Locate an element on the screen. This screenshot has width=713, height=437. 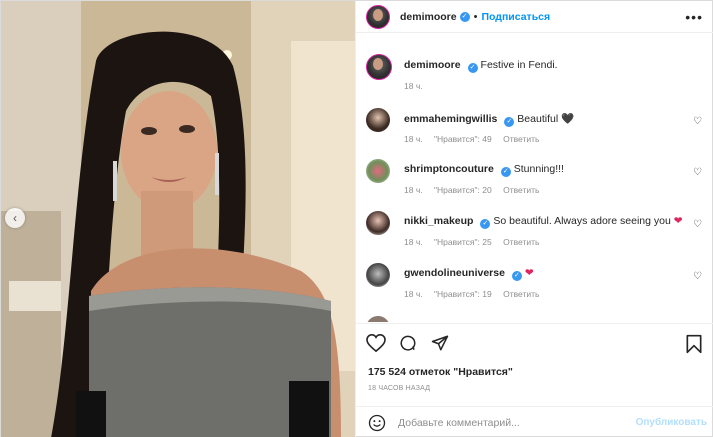
comment-input is located at coordinates (508, 423).